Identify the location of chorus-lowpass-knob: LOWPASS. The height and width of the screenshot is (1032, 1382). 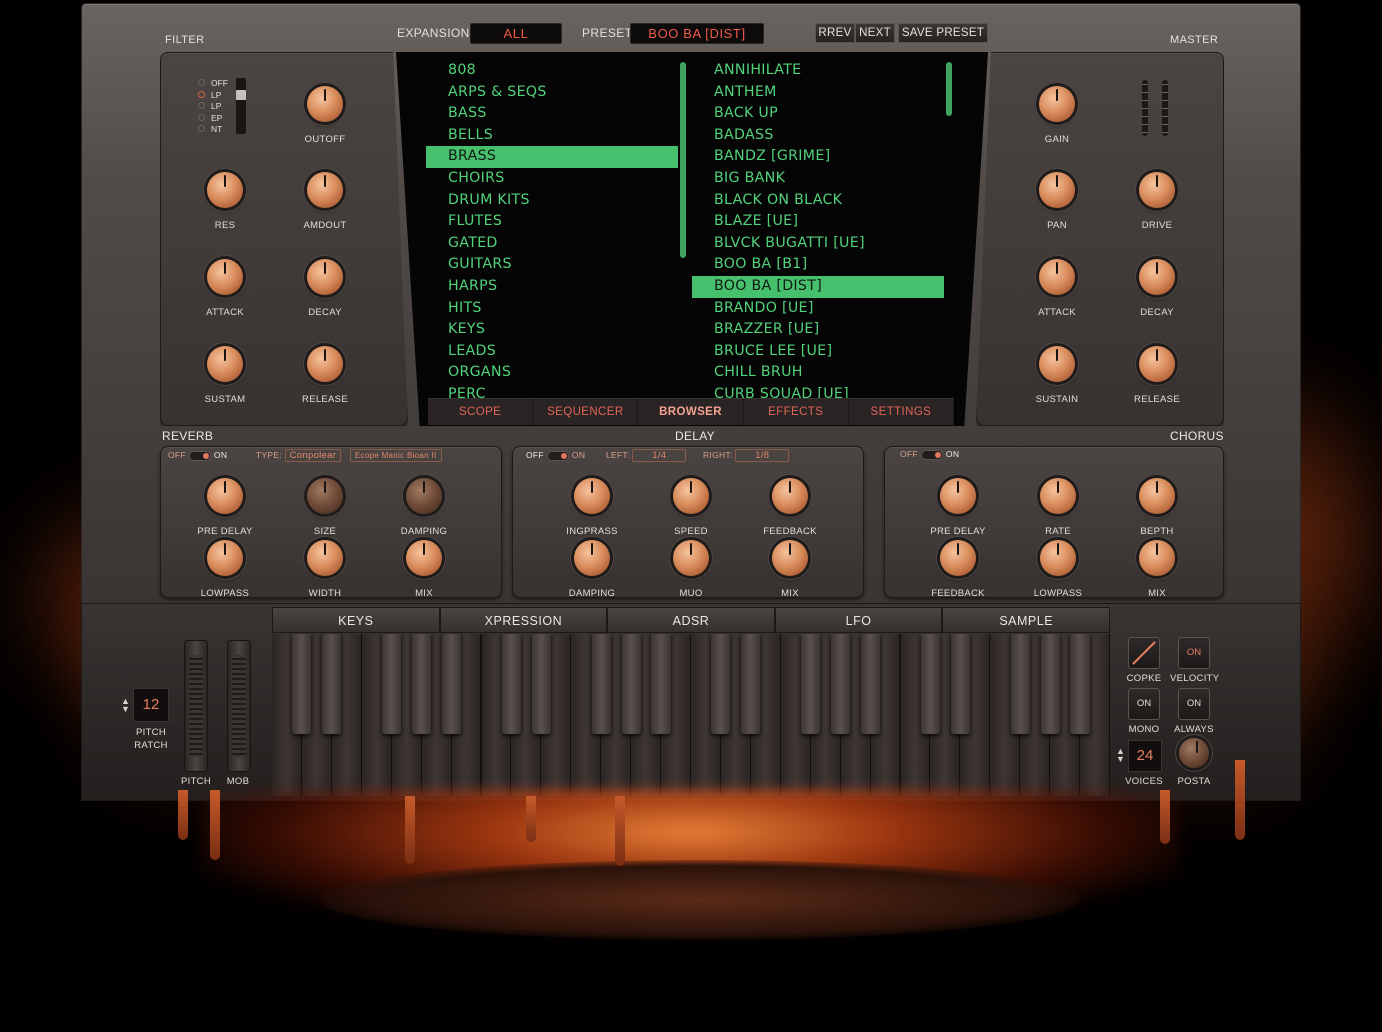
(1058, 569).